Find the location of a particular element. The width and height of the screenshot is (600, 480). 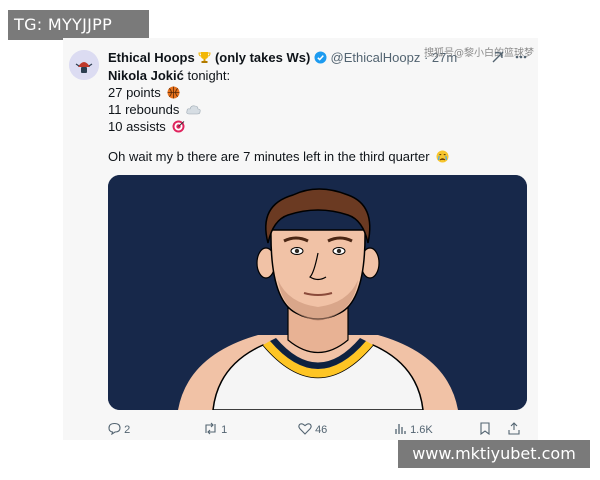

tweet-line-player: Nikola Jokić tonight: is located at coordinates (169, 75).